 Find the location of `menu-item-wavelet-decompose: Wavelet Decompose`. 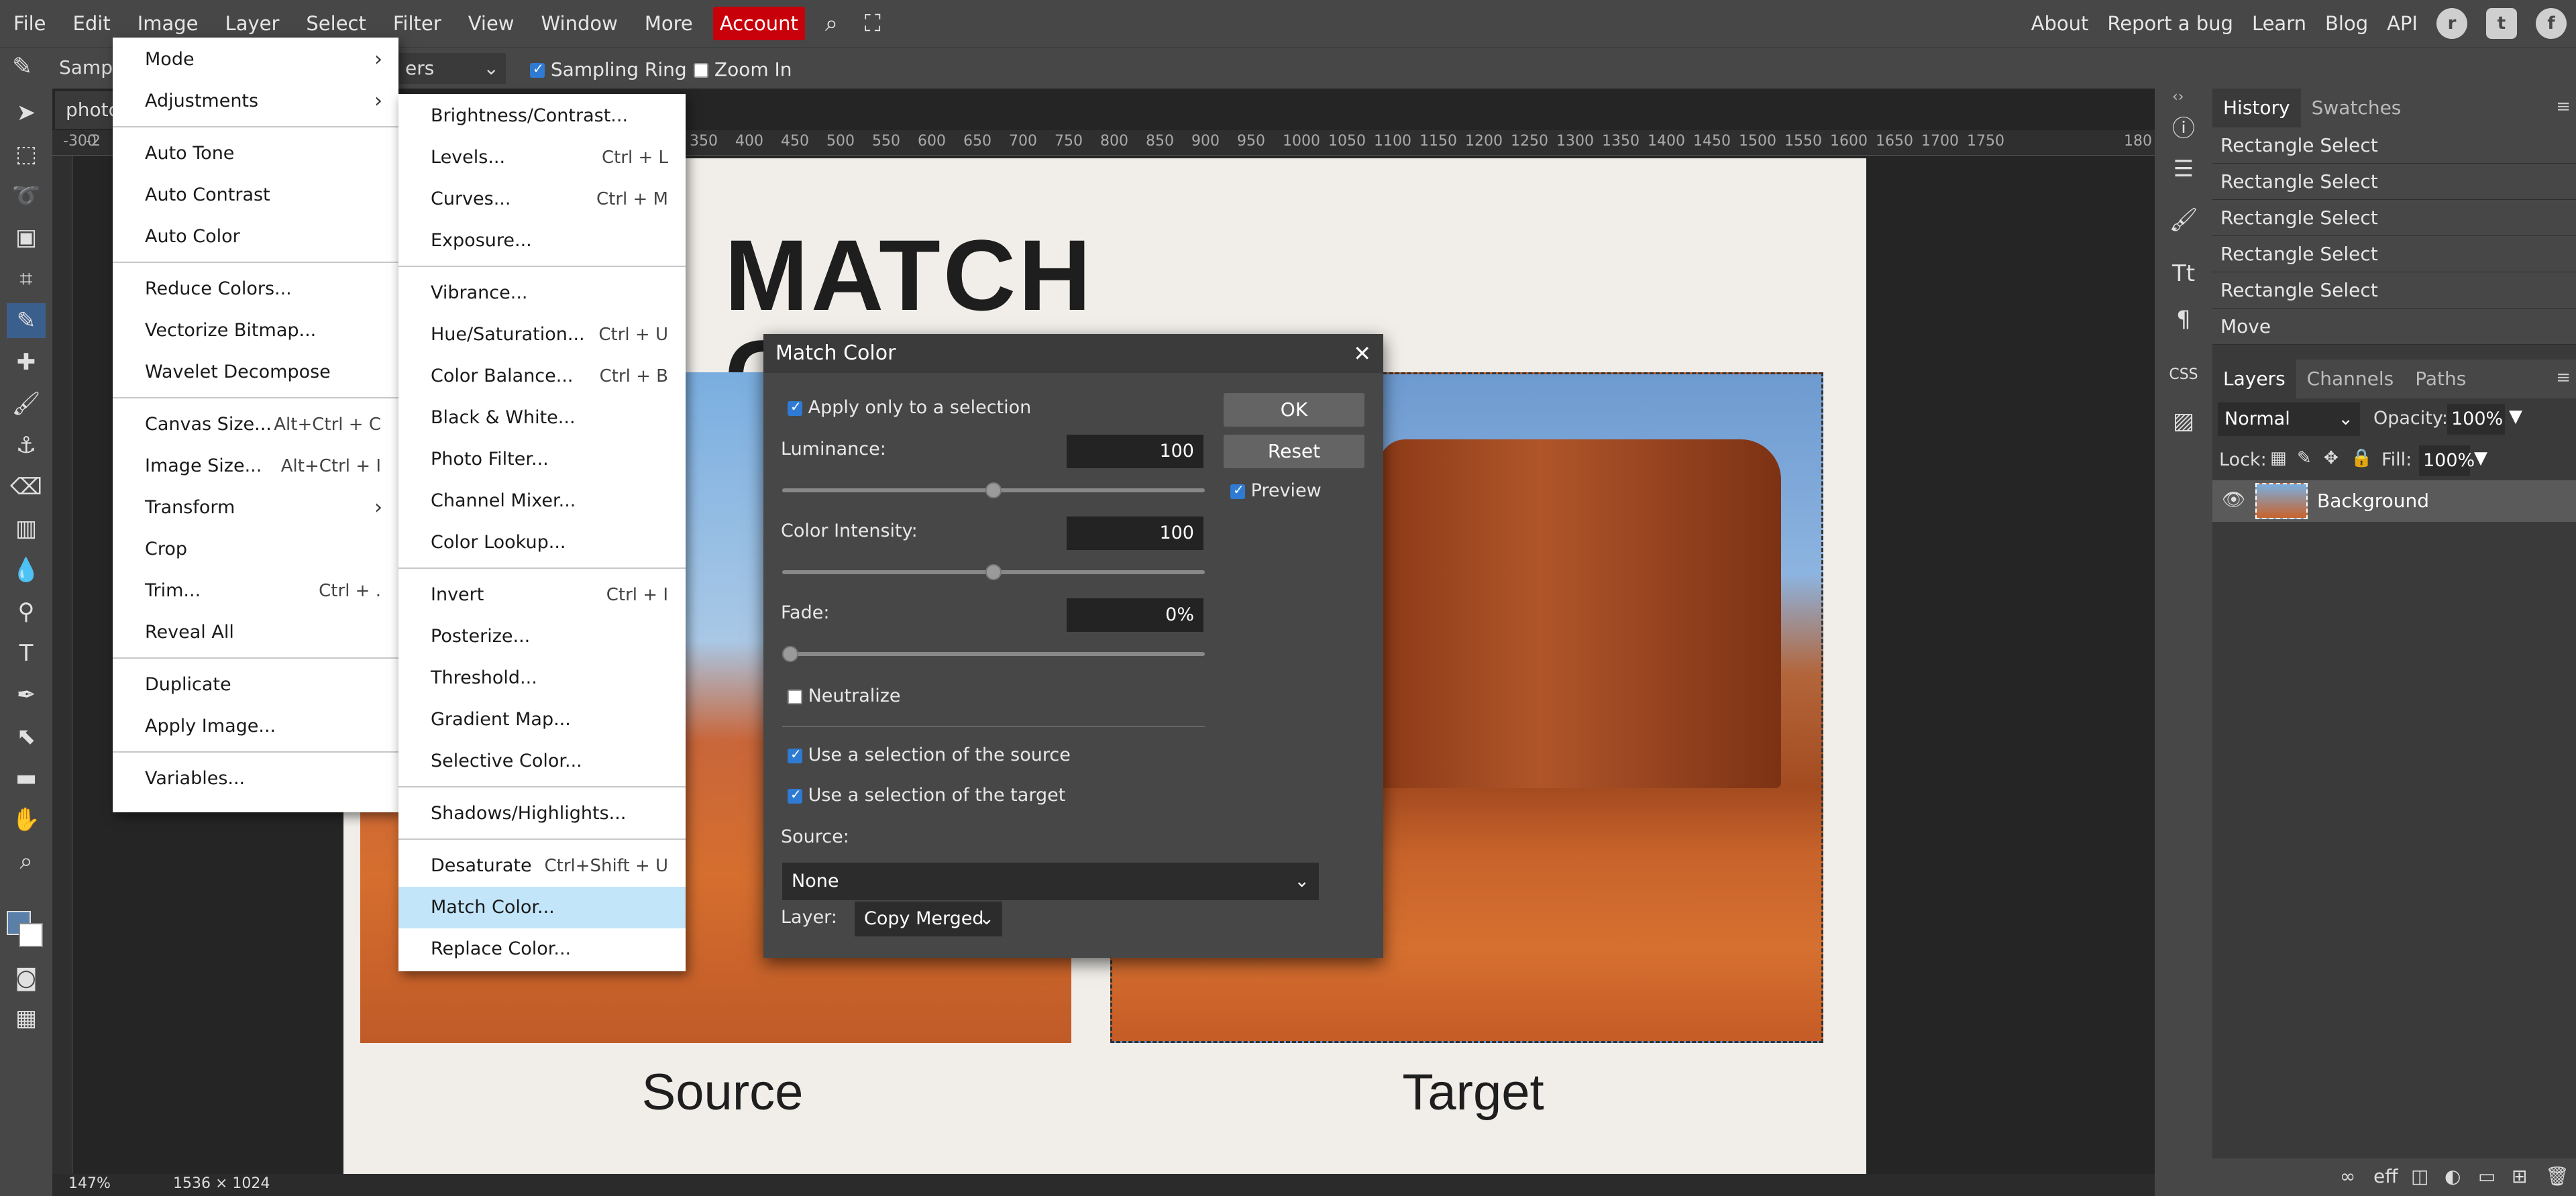

menu-item-wavelet-decompose: Wavelet Decompose is located at coordinates (255, 372).